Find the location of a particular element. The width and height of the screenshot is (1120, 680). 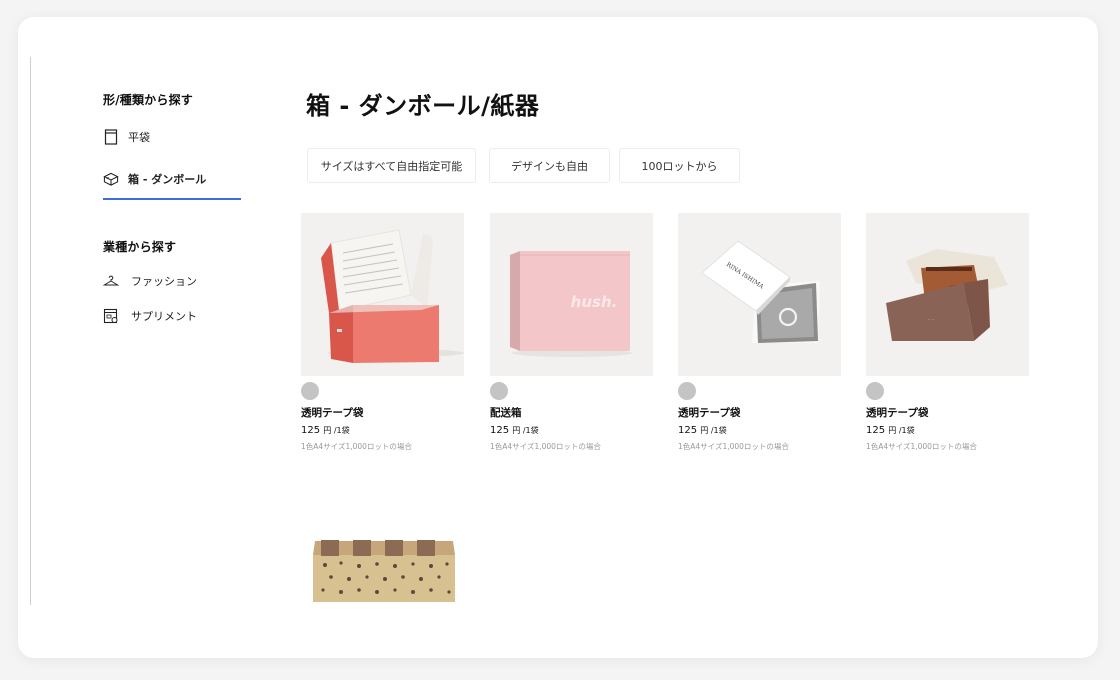

supplement-icon is located at coordinates (111, 316).